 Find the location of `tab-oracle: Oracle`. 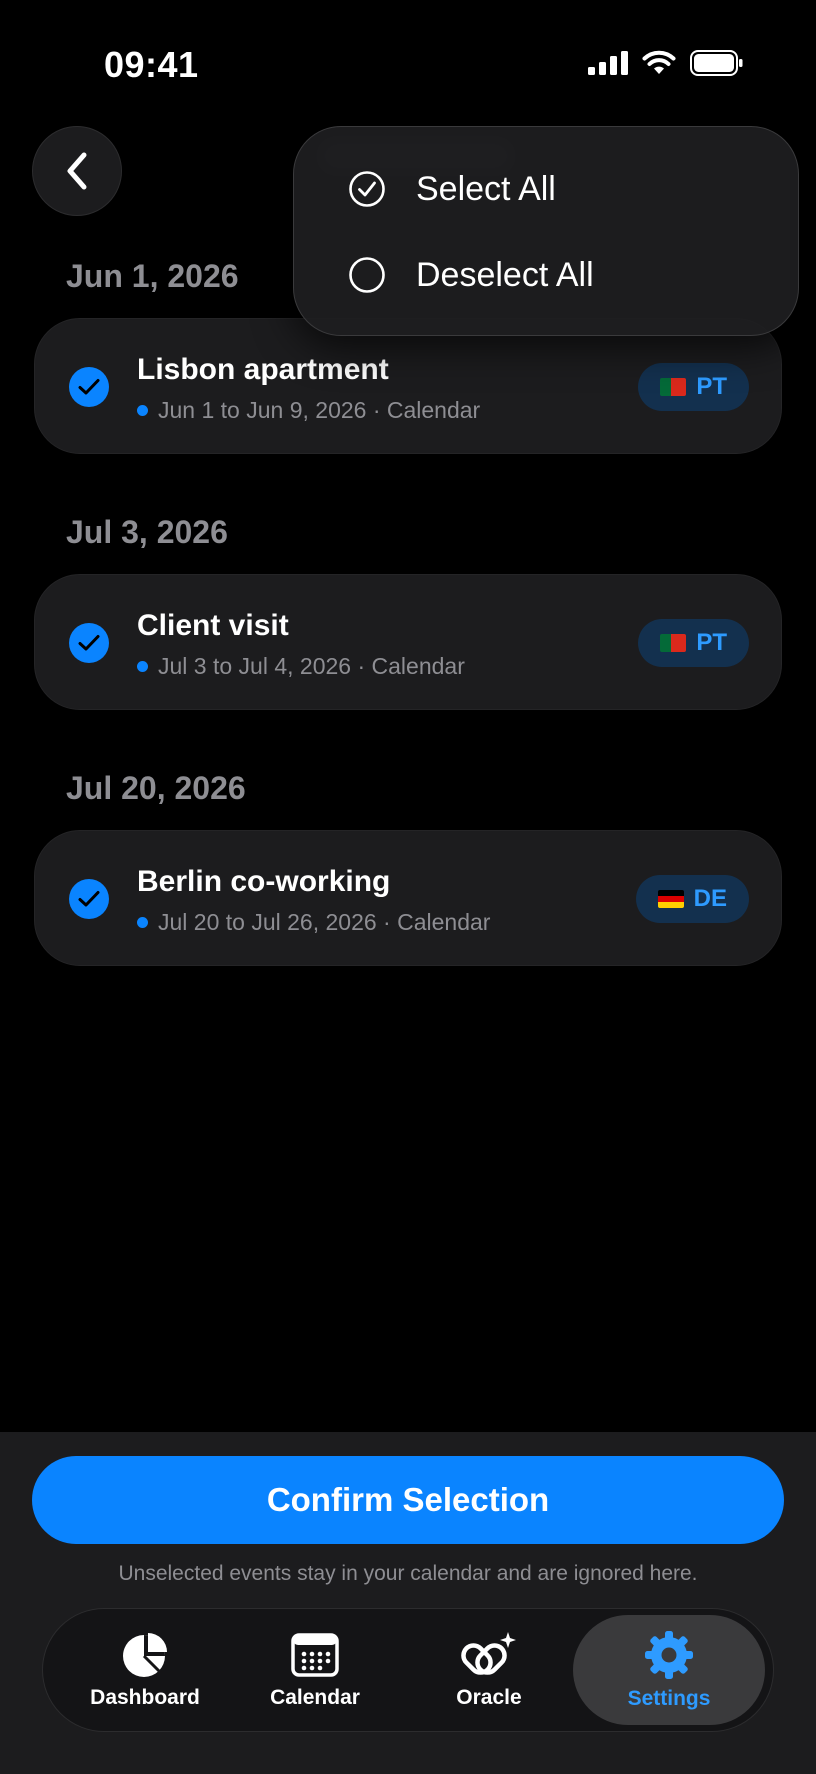

tab-oracle: Oracle is located at coordinates (489, 1670).